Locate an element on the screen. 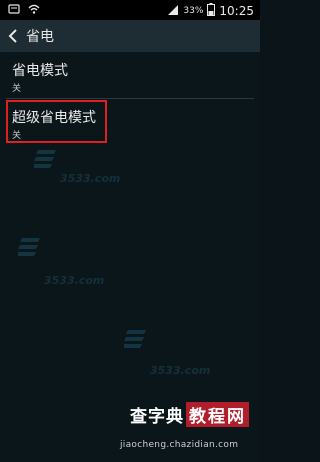 The image size is (320, 462). notification-icon is located at coordinates (14, 10).